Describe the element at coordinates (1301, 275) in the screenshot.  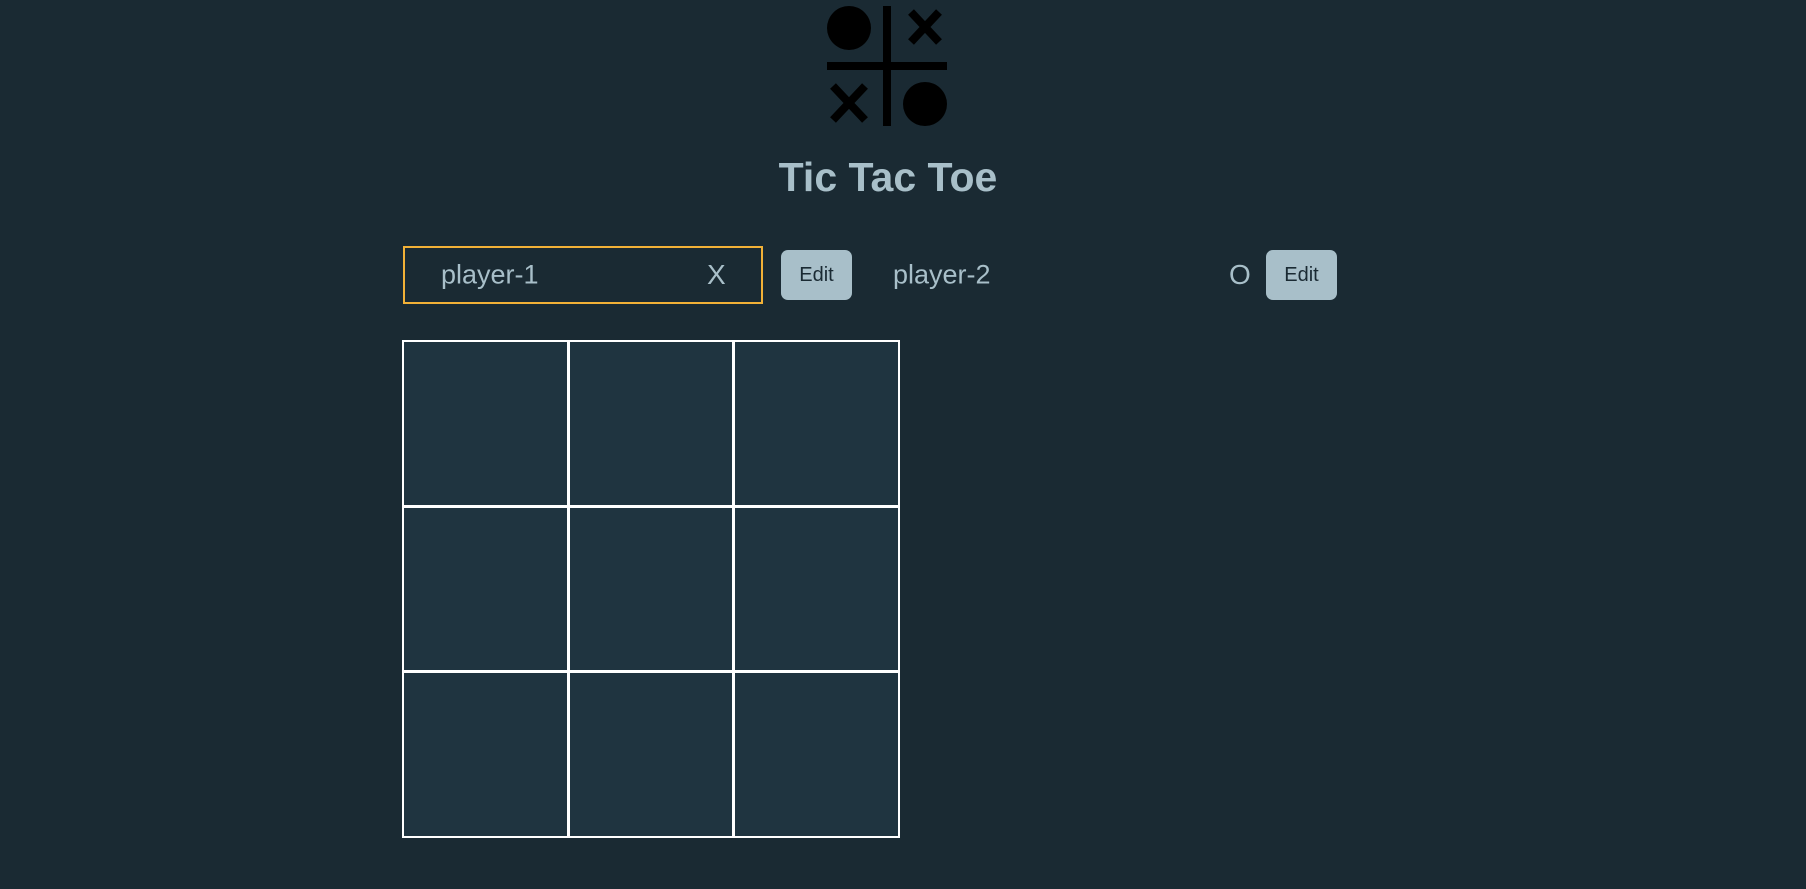
I see `player-2-edit-button: Edit` at that location.